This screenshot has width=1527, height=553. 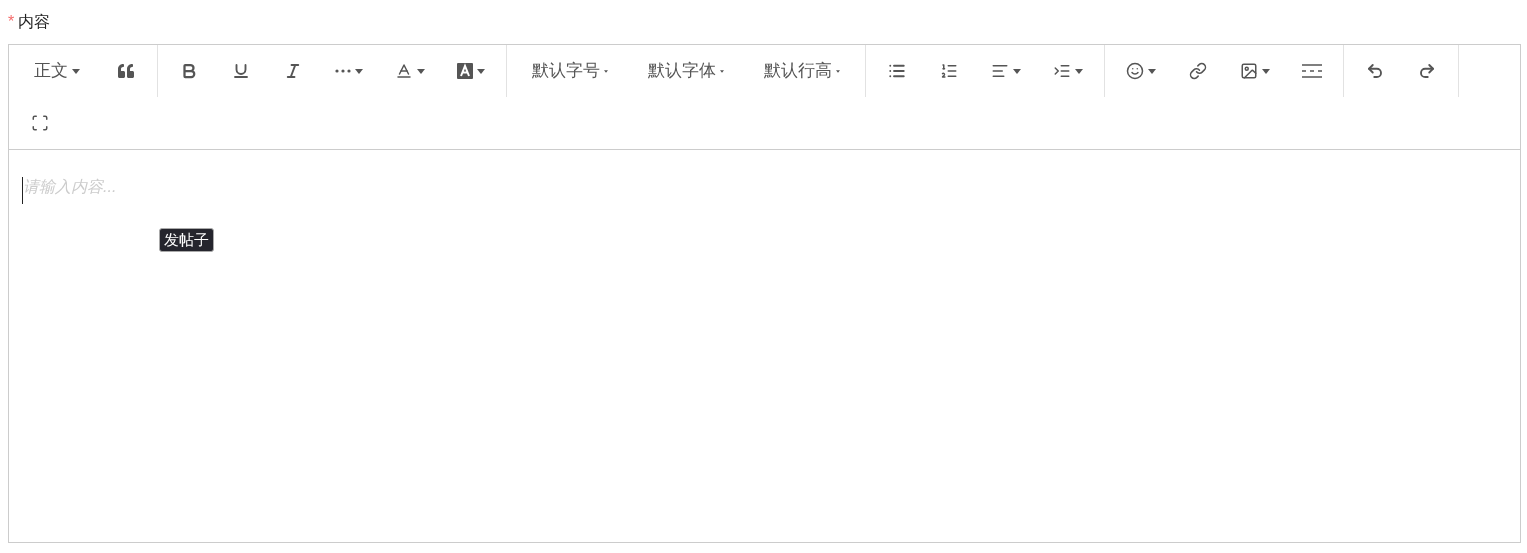 I want to click on bold-icon, so click(x=189, y=71).